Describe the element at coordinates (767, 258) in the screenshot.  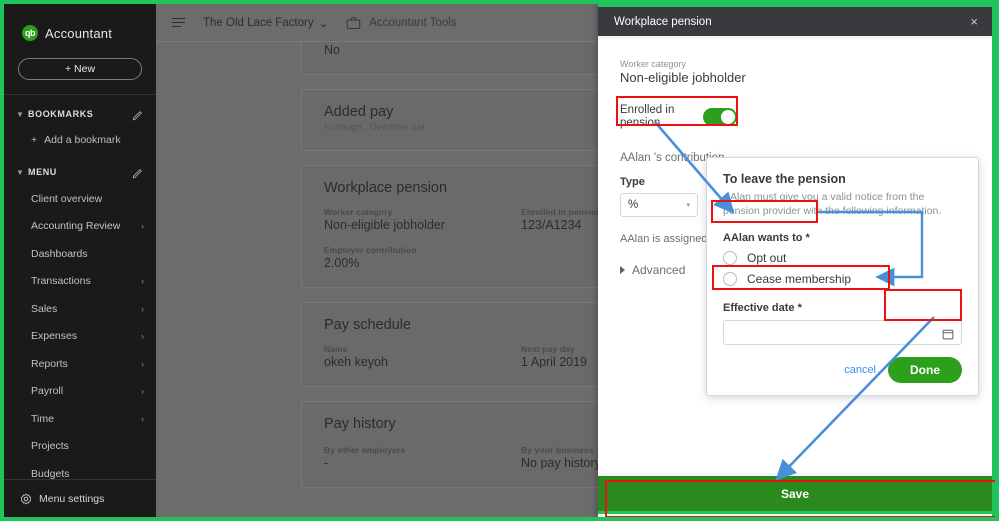
I see `radio-label: Opt out` at that location.